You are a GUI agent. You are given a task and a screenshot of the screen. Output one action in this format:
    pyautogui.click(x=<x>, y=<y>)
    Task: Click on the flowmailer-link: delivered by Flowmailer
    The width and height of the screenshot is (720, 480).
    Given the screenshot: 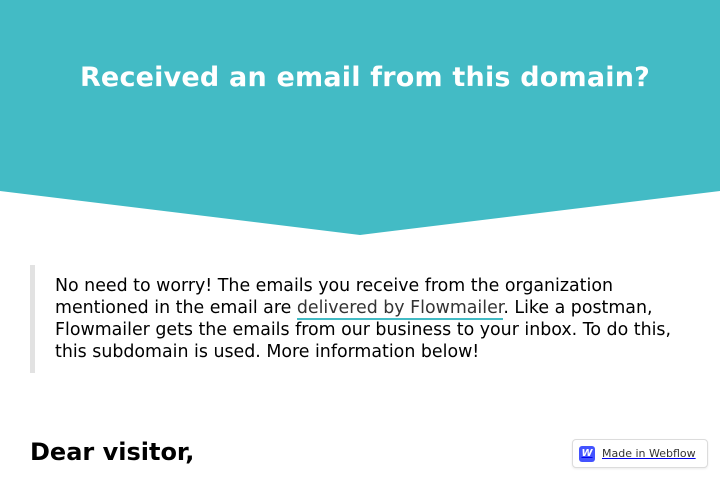 What is the action you would take?
    pyautogui.click(x=400, y=309)
    